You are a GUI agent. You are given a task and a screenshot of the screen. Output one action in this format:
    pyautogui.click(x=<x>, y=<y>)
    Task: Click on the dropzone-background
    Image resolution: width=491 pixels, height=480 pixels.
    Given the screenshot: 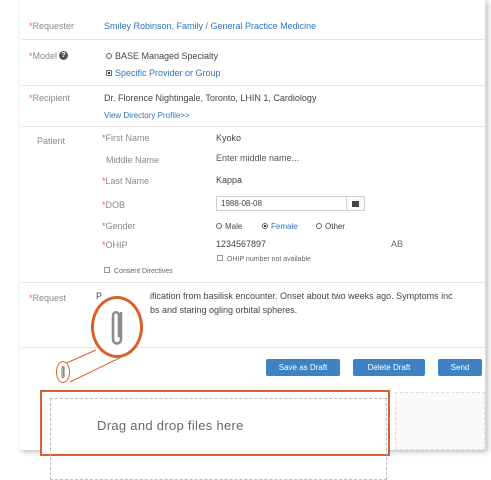 What is the action you would take?
    pyautogui.click(x=440, y=421)
    